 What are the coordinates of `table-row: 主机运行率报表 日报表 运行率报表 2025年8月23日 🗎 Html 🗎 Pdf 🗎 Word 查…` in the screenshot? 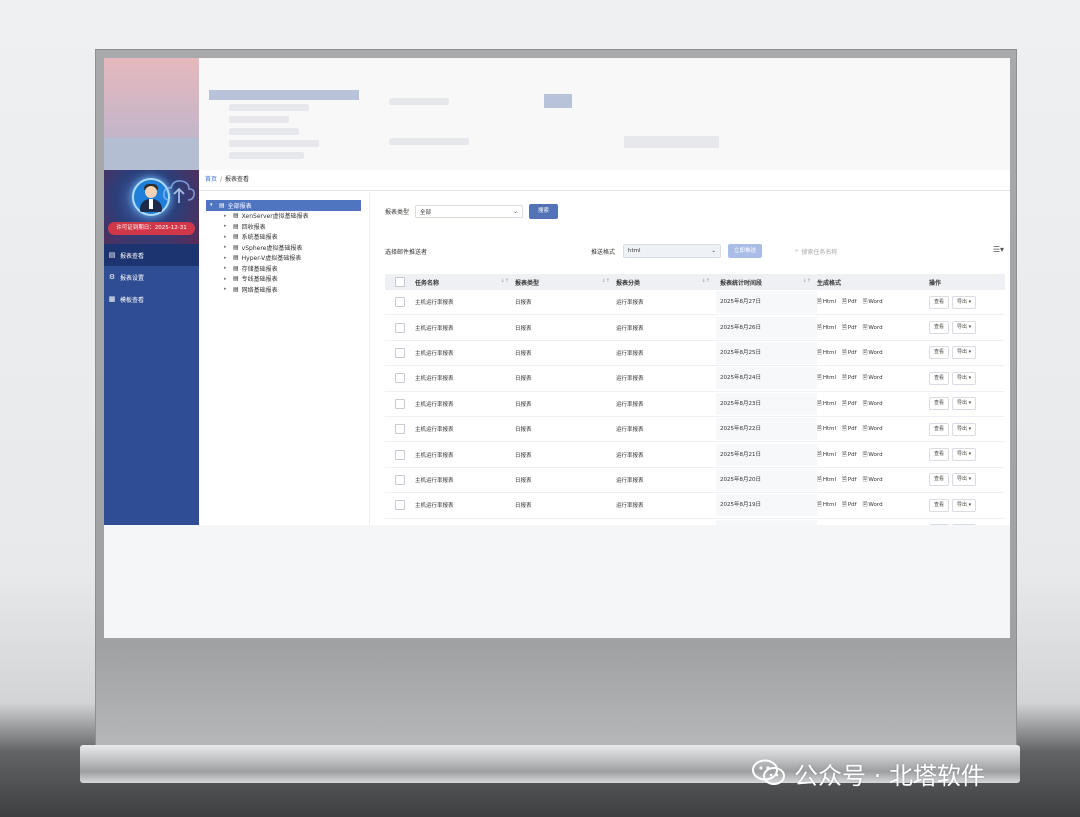 It's located at (695, 404).